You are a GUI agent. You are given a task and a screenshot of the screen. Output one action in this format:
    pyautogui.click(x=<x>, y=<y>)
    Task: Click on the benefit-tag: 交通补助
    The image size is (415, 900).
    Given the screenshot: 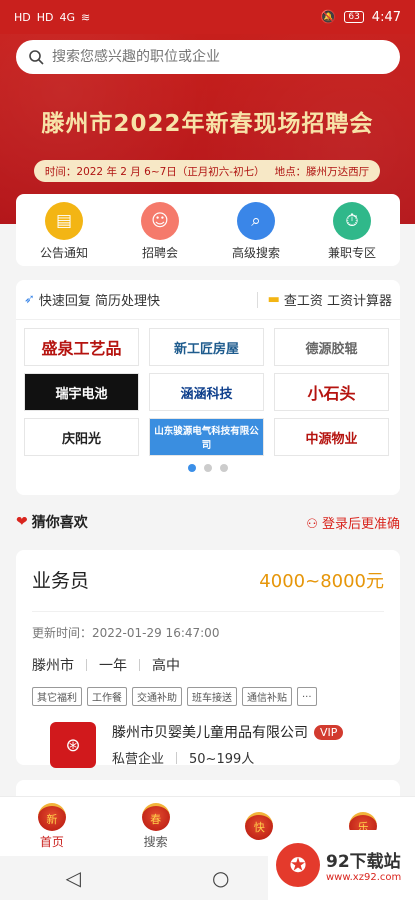 What is the action you would take?
    pyautogui.click(x=157, y=696)
    